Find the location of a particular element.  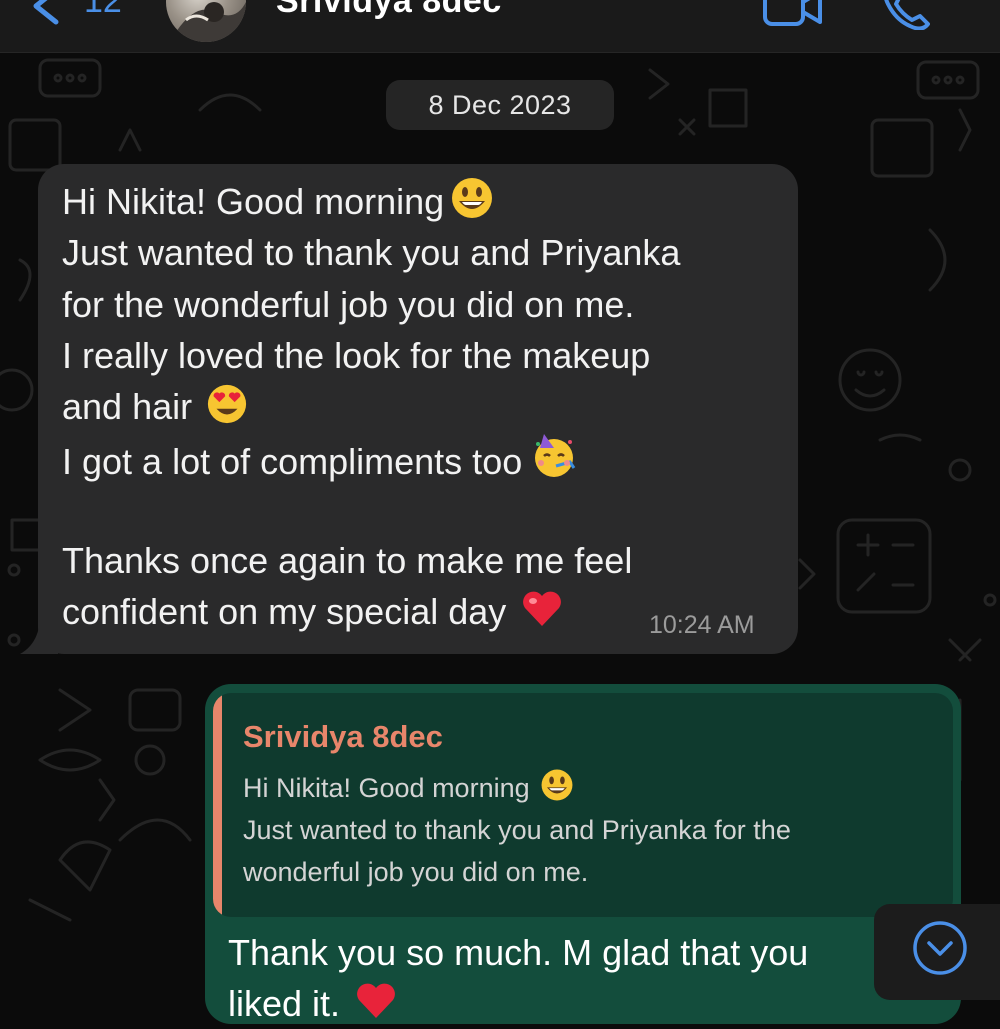

chat-header: 12 Srividya 8dec is located at coordinates (500, 26).